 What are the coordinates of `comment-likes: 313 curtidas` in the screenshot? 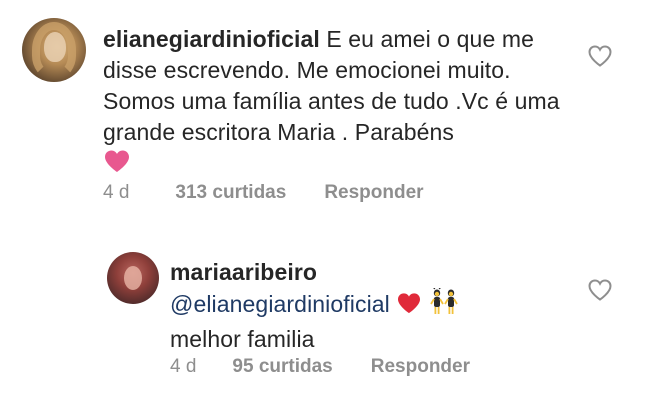 It's located at (230, 193).